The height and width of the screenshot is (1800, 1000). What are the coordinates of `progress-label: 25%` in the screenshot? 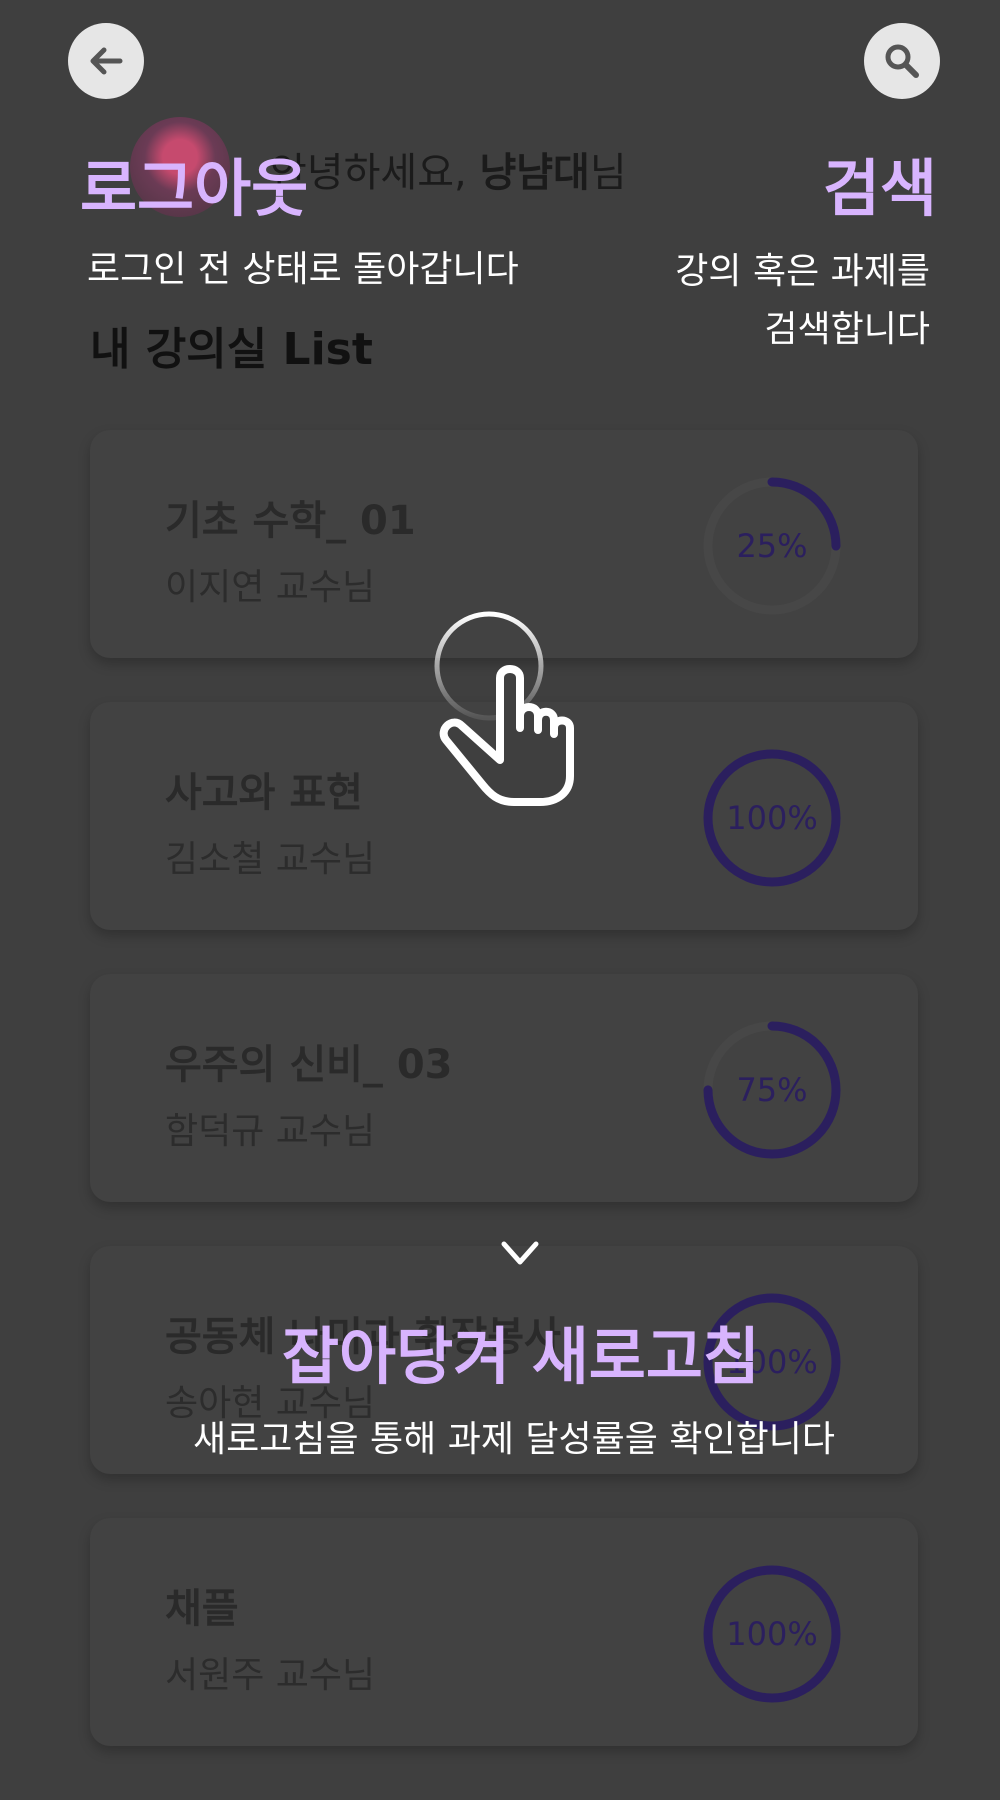 It's located at (772, 546).